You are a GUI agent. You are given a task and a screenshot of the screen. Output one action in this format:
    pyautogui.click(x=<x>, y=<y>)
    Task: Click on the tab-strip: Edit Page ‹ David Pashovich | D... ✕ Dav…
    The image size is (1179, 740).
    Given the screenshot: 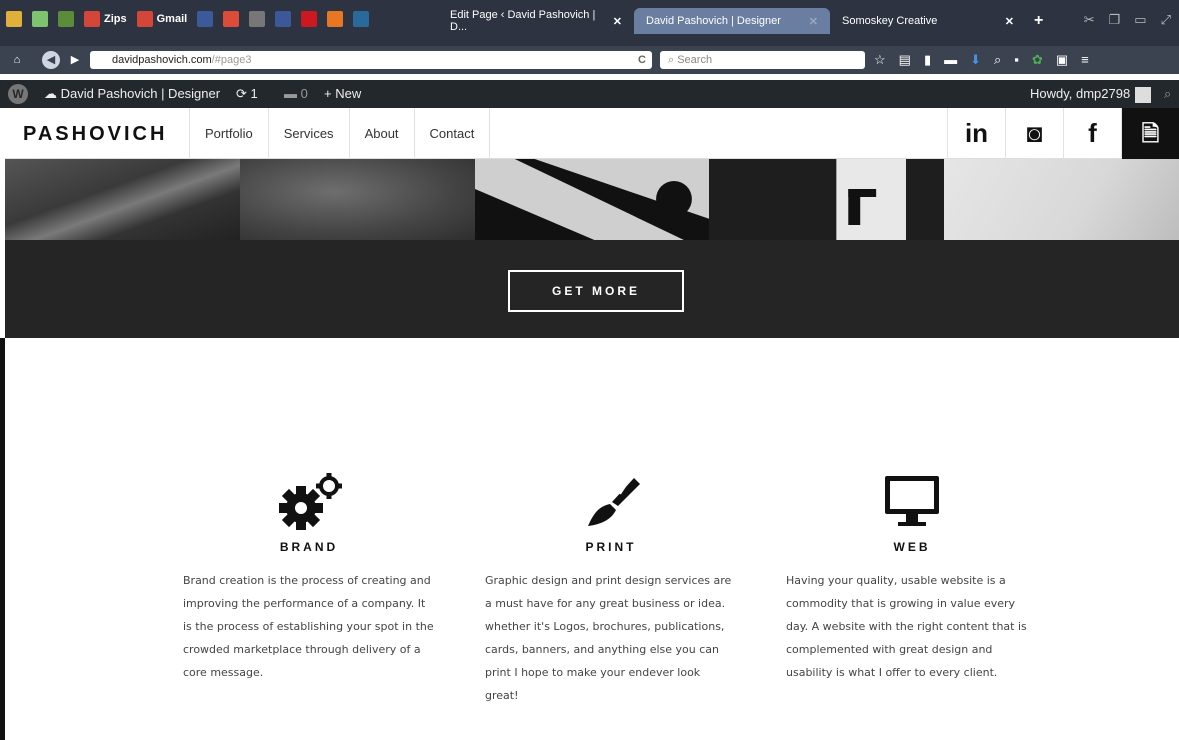 What is the action you would take?
    pyautogui.click(x=740, y=21)
    